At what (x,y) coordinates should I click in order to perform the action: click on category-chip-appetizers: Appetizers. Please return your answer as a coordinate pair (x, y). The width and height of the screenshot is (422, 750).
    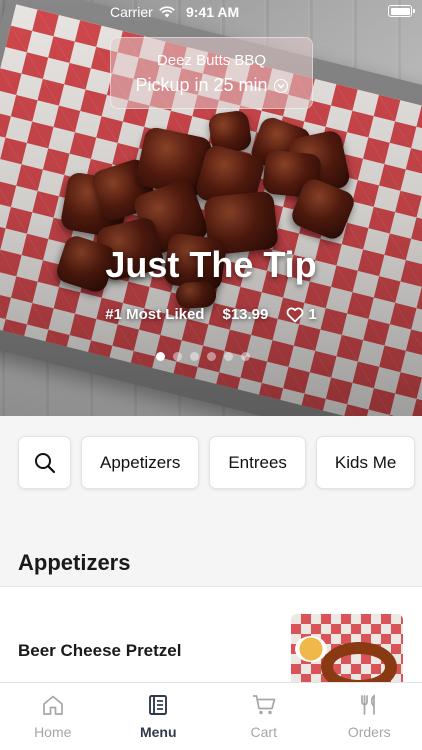
    Looking at the image, I should click on (140, 462).